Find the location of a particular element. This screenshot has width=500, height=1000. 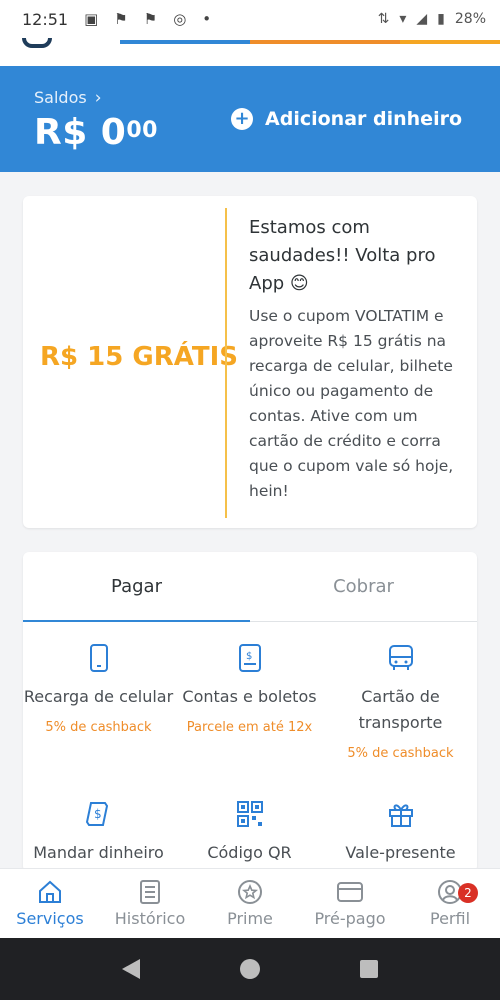

service-name: Contas e boletos is located at coordinates (249, 696).